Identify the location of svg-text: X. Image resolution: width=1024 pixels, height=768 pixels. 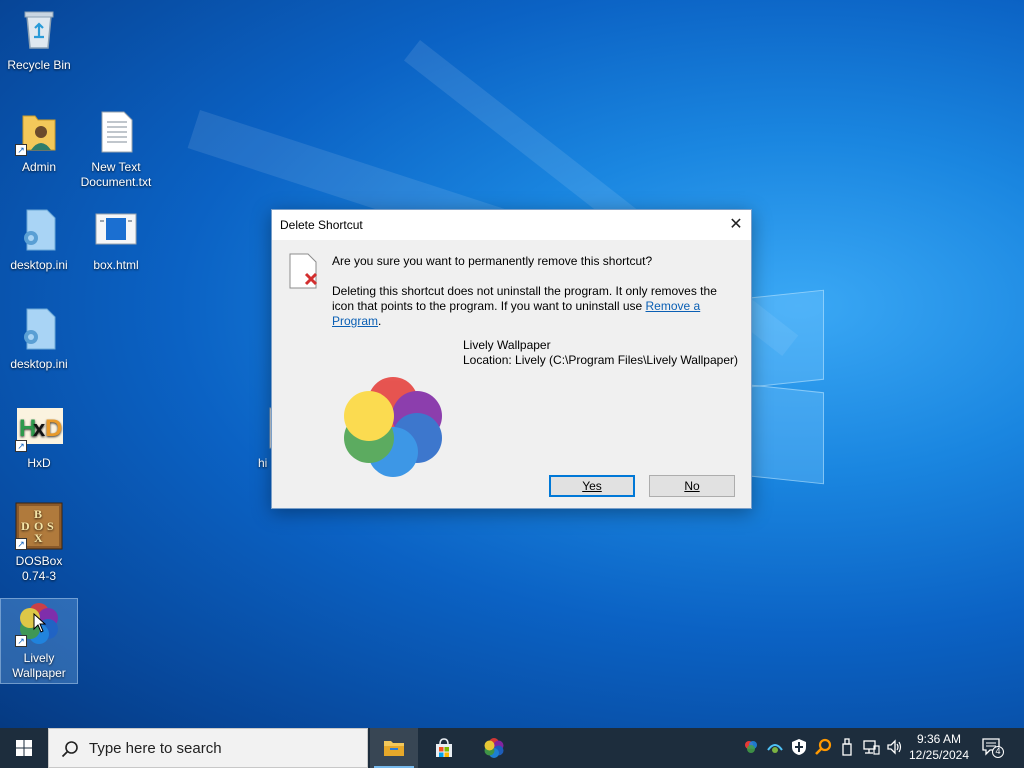
(38, 538).